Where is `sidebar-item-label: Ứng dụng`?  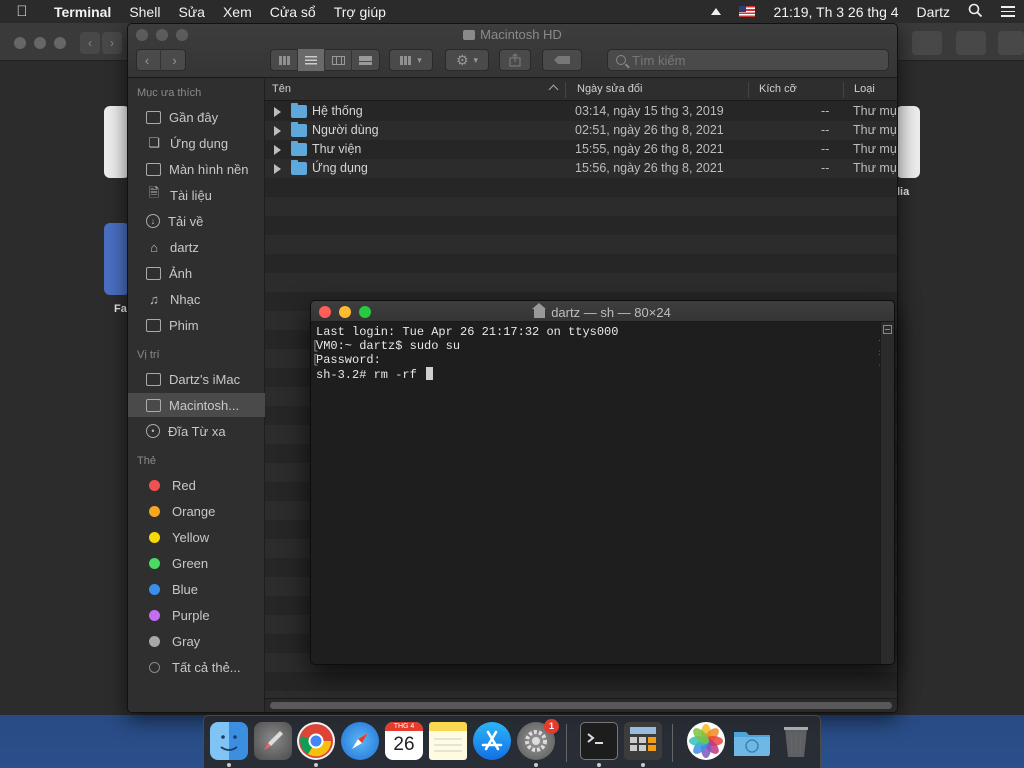 sidebar-item-label: Ứng dụng is located at coordinates (199, 143).